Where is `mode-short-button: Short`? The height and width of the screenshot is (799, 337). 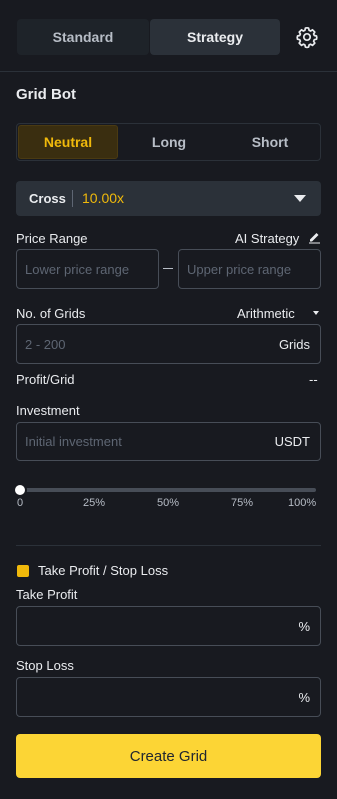
mode-short-button: Short is located at coordinates (270, 142).